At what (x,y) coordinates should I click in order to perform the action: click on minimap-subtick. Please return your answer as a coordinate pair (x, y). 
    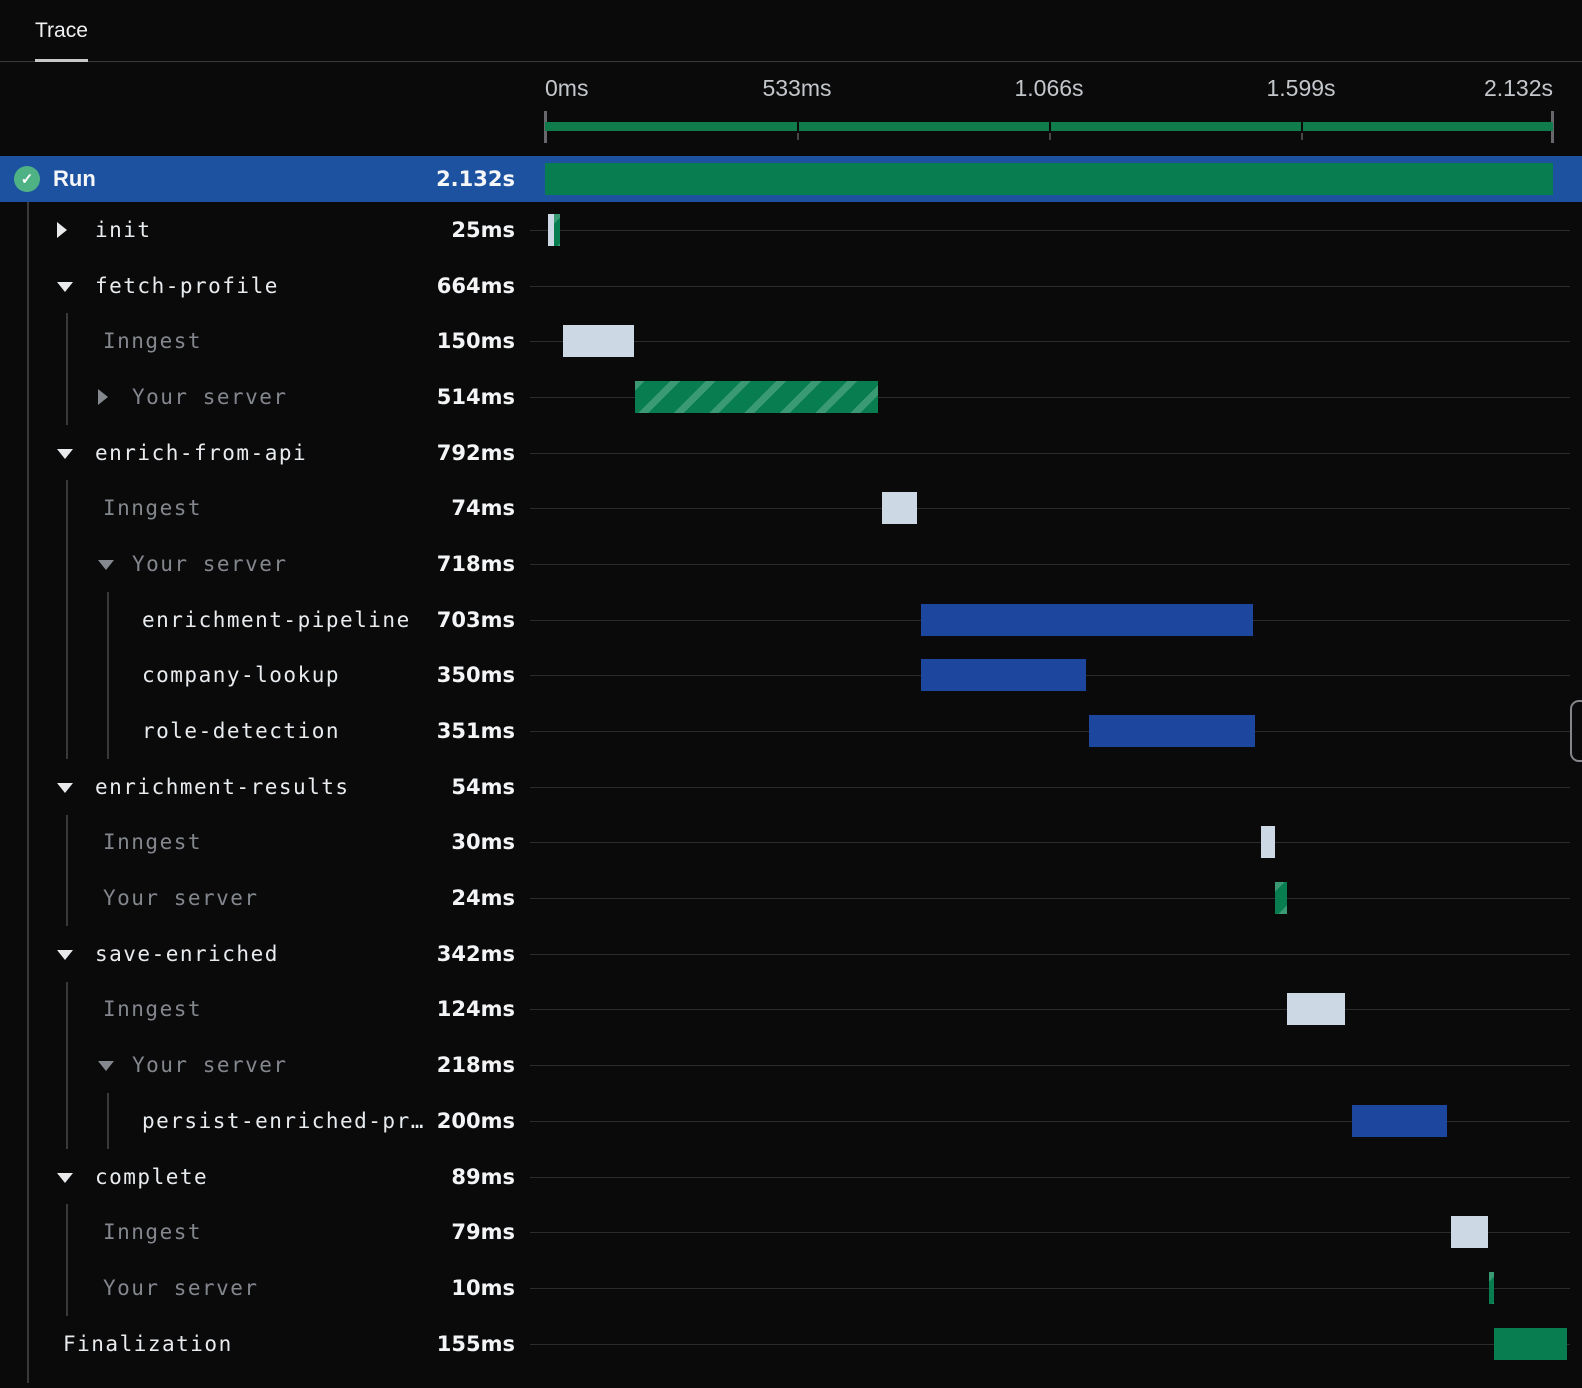
    Looking at the image, I should click on (1050, 136).